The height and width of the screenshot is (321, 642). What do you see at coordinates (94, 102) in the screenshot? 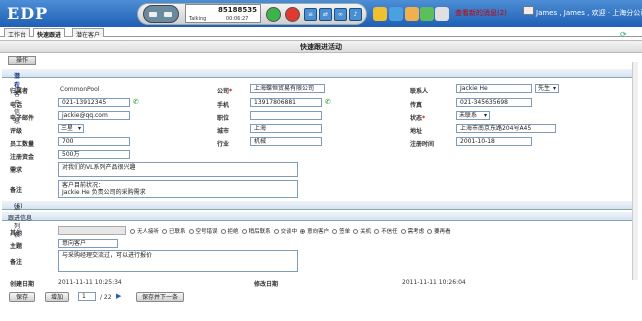
I see `phone-input: 021-13912345` at bounding box center [94, 102].